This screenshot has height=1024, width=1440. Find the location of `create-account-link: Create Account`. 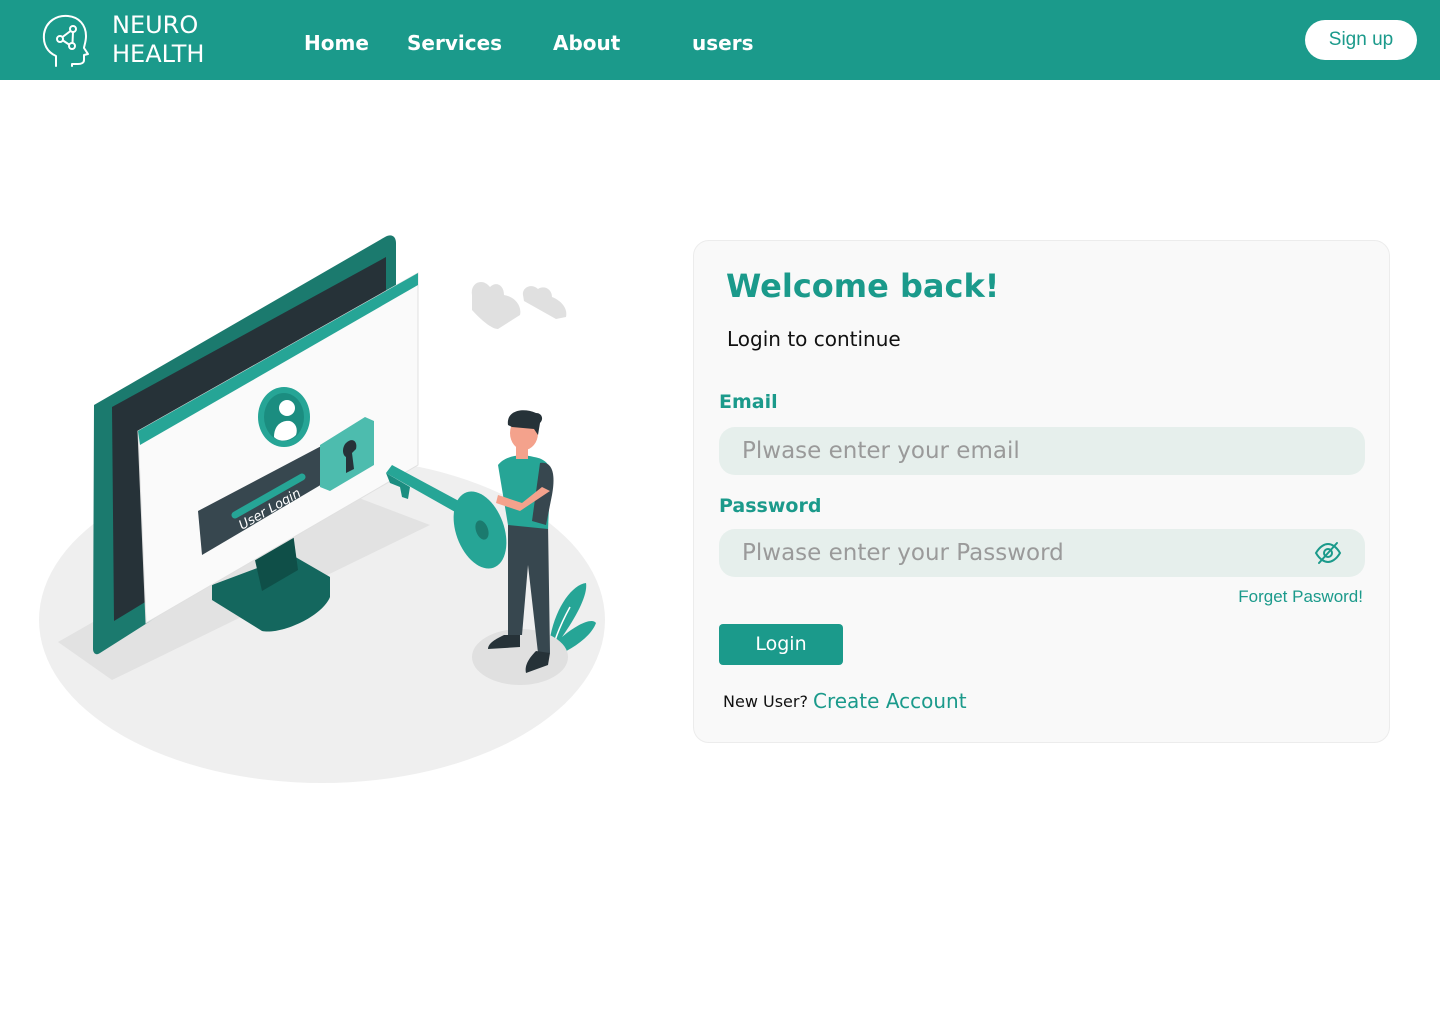

create-account-link: Create Account is located at coordinates (890, 701).